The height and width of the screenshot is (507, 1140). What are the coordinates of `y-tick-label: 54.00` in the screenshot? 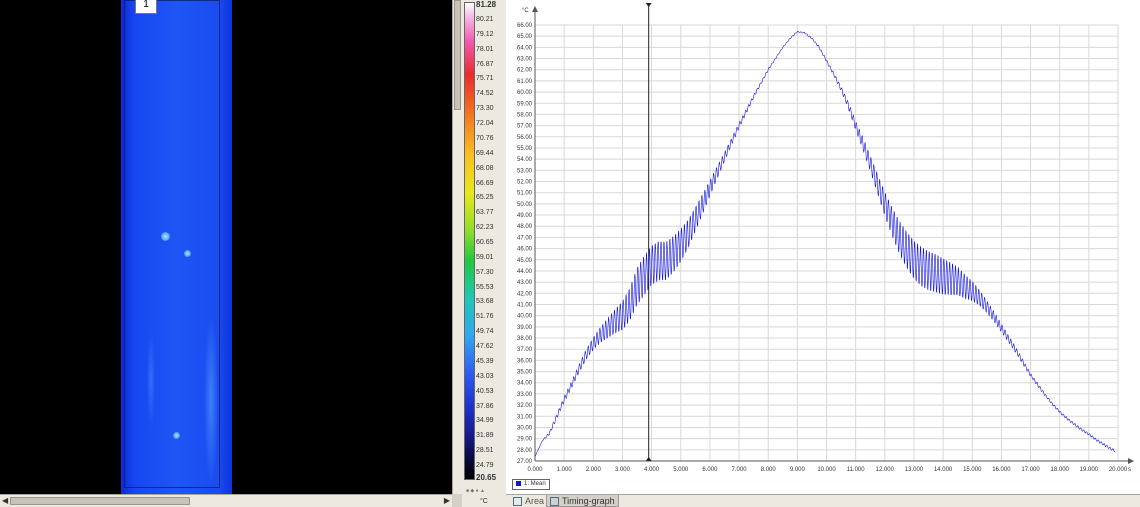 It's located at (525, 160).